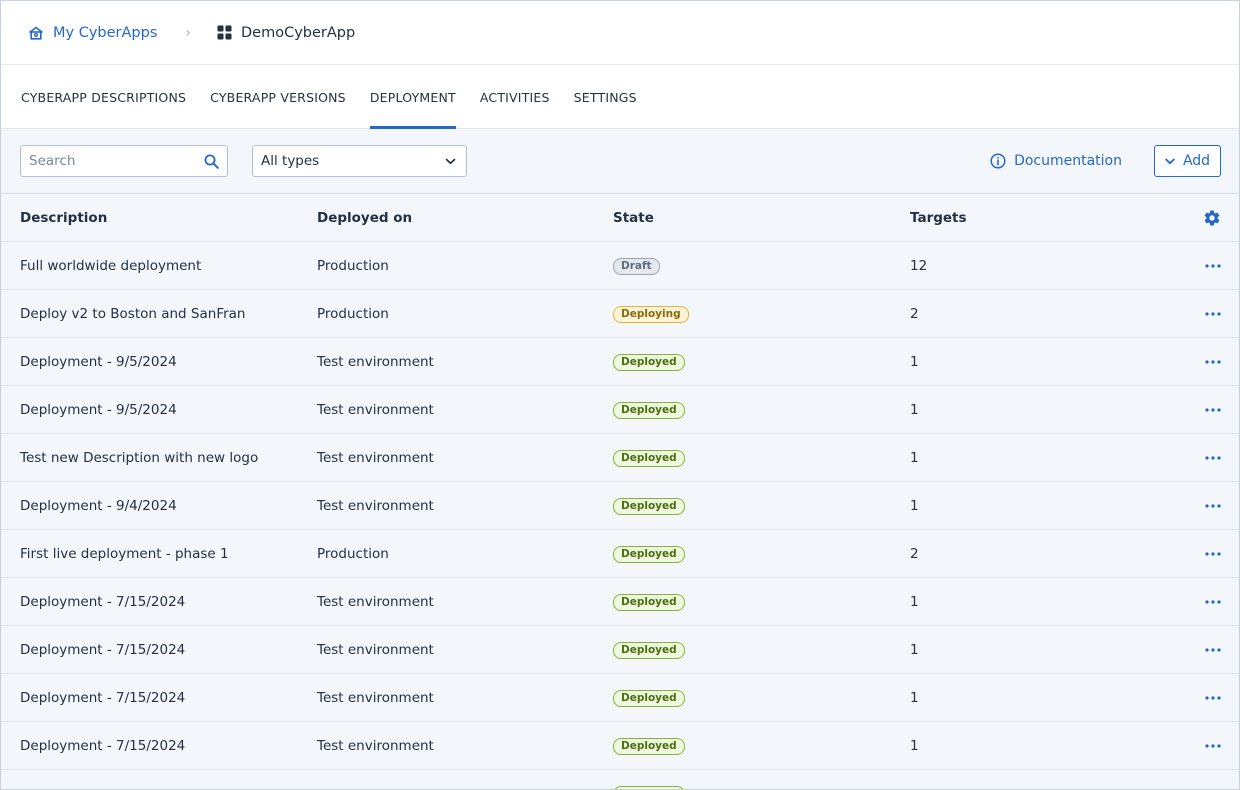 This screenshot has width=1240, height=790. I want to click on cell-description: Deploy v2 to Boston and SanFran, so click(133, 313).